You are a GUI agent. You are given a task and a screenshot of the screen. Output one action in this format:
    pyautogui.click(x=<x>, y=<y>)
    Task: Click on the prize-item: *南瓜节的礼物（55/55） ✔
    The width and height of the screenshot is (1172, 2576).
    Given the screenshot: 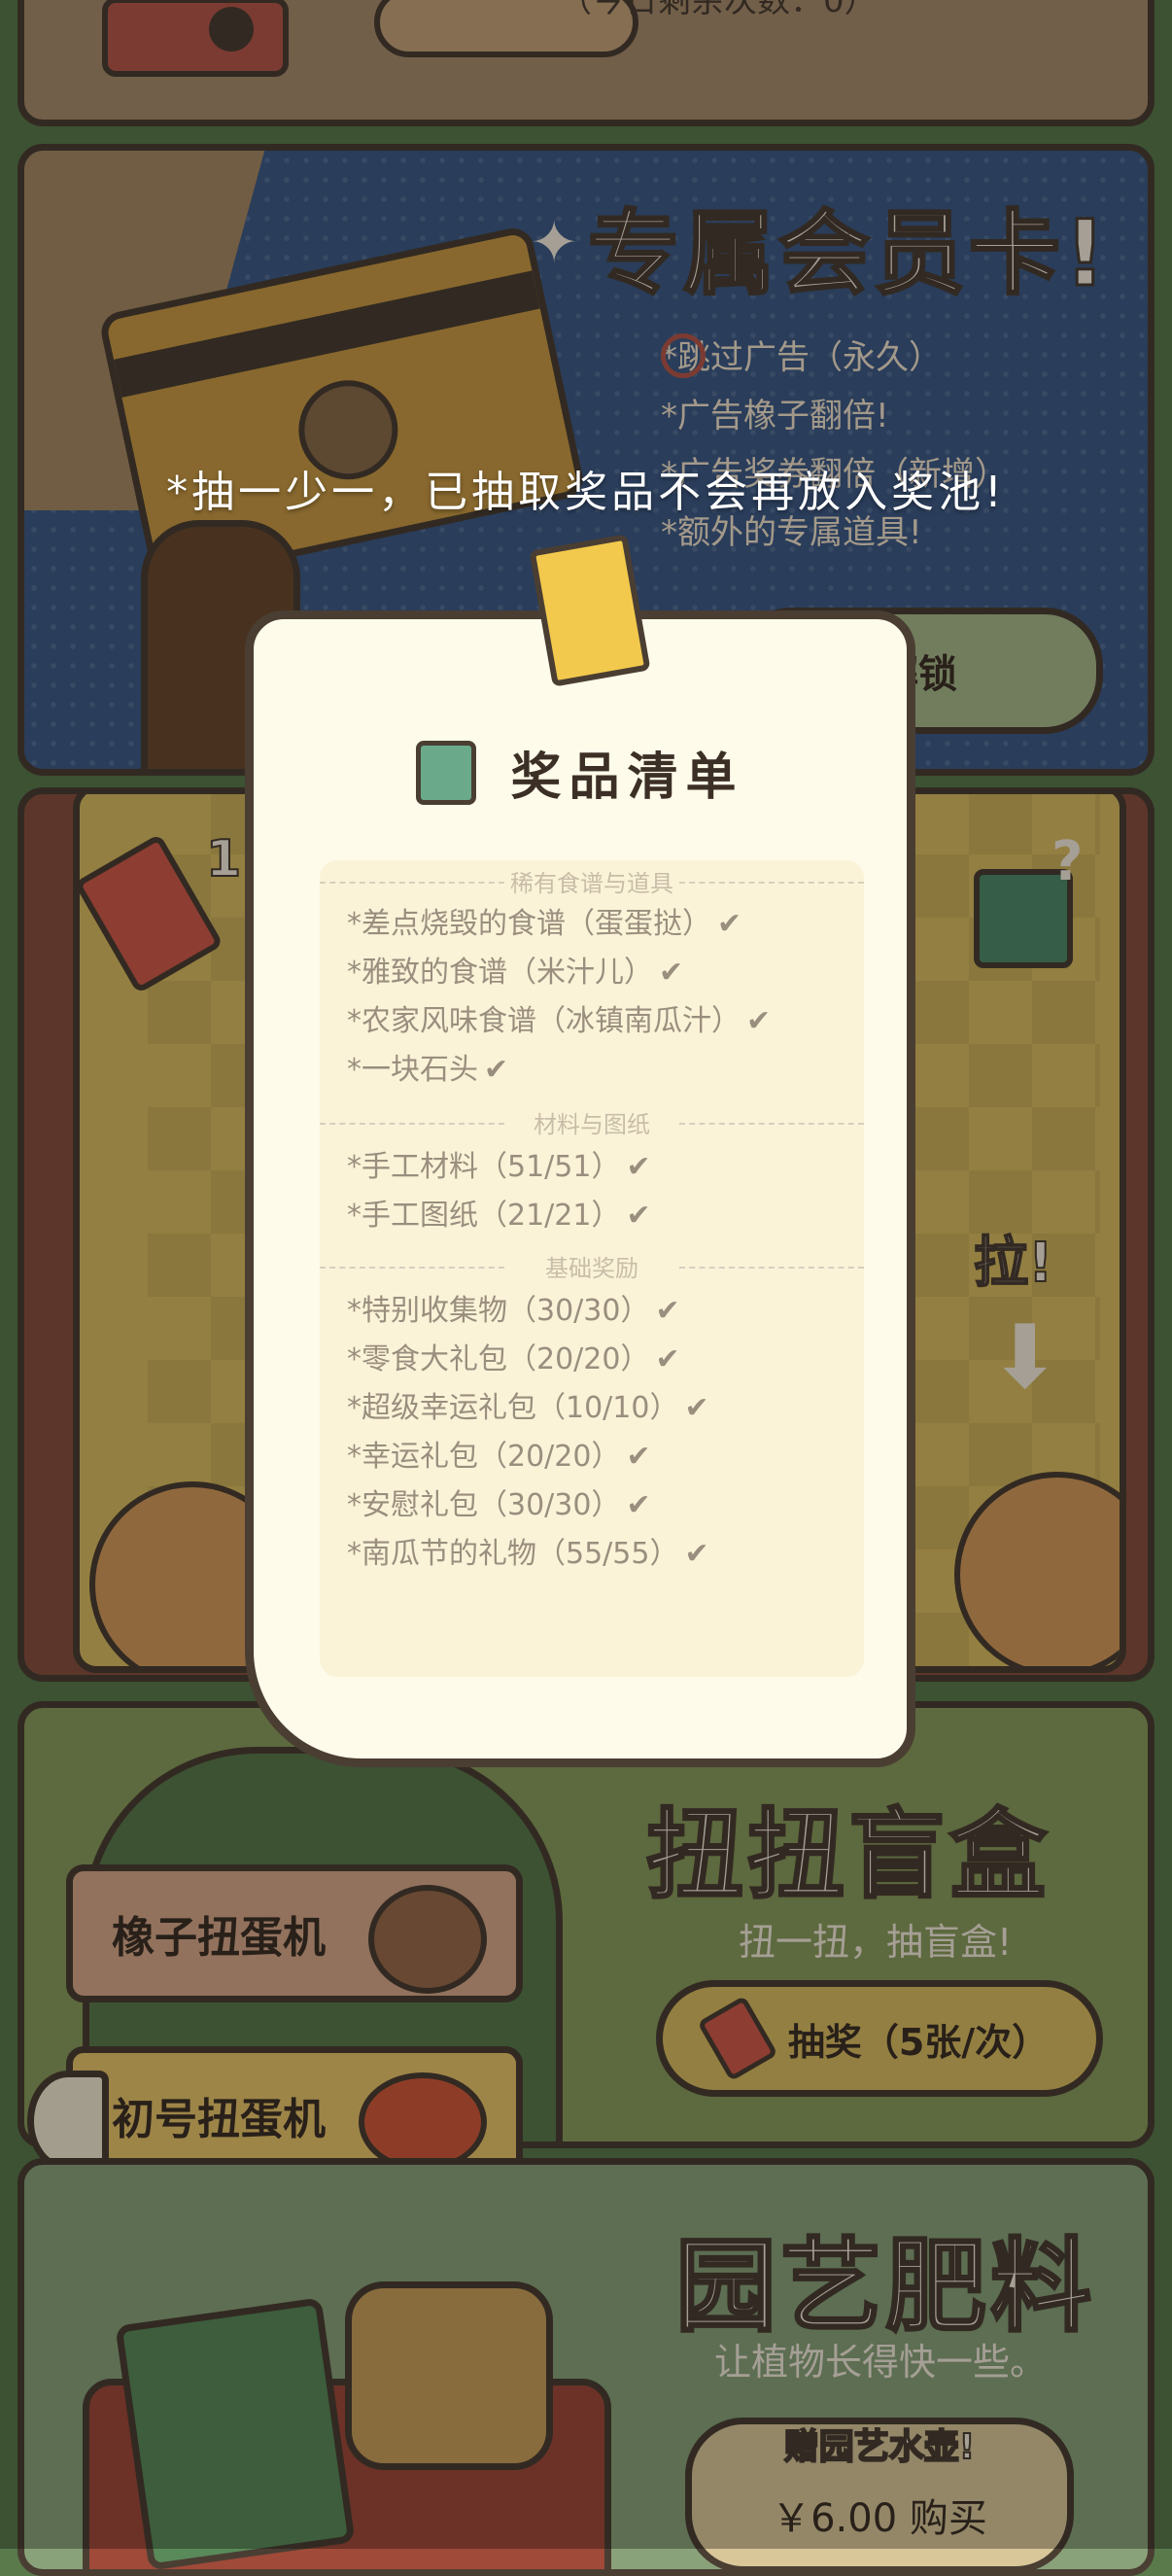 What is the action you would take?
    pyautogui.click(x=528, y=1554)
    